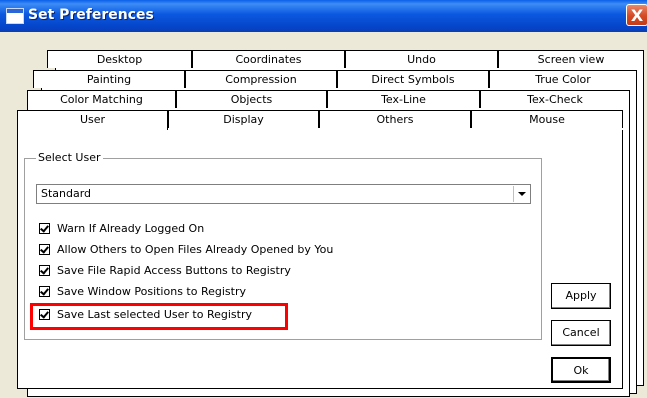 Image resolution: width=647 pixels, height=398 pixels. I want to click on tab-user: User, so click(92, 120).